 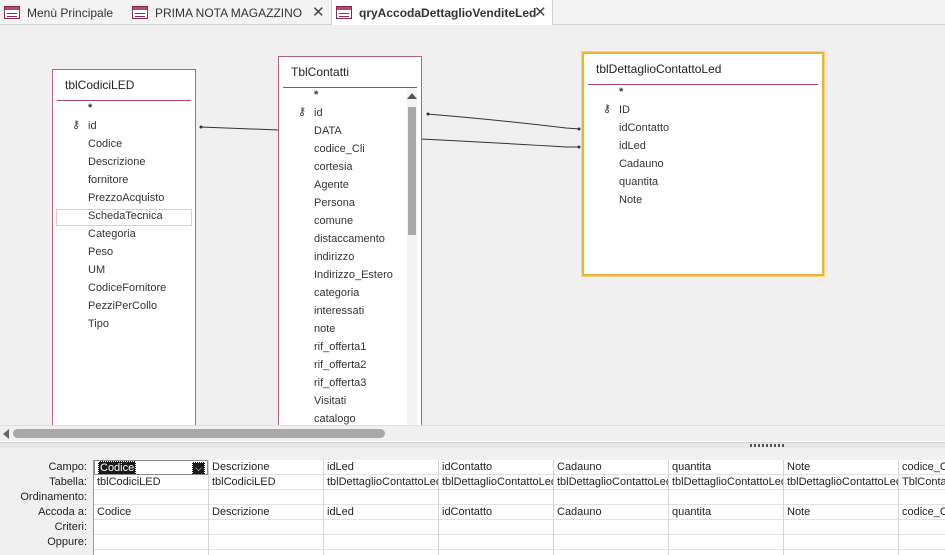 What do you see at coordinates (96, 270) in the screenshot?
I see `field-um: UM` at bounding box center [96, 270].